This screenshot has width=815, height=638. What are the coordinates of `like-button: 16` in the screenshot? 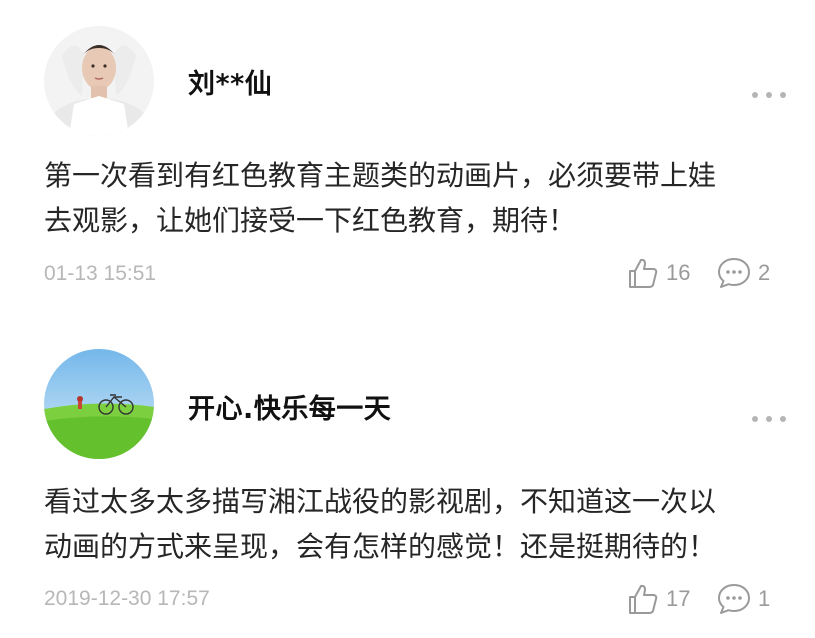 It's located at (658, 273).